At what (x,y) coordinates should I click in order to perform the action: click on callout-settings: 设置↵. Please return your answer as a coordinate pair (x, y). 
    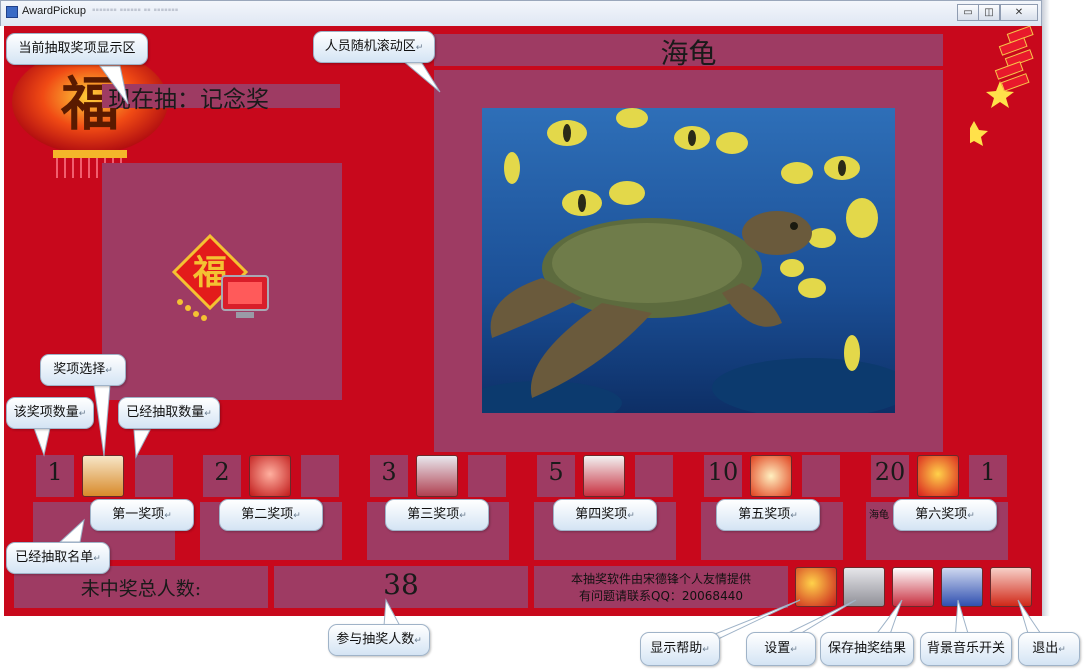
    Looking at the image, I should click on (781, 649).